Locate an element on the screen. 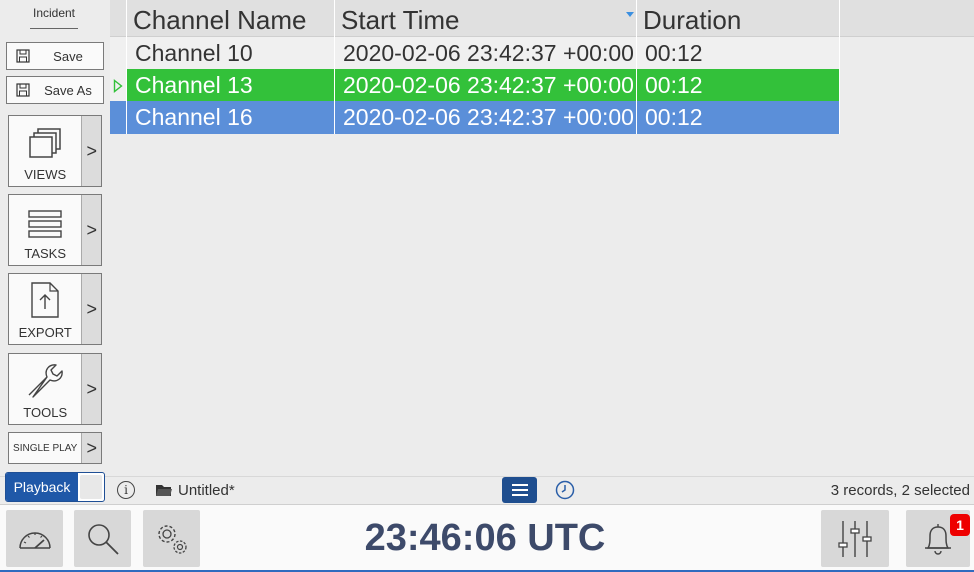 This screenshot has width=974, height=572. column-header-start-time-label: Start Time is located at coordinates (400, 20).